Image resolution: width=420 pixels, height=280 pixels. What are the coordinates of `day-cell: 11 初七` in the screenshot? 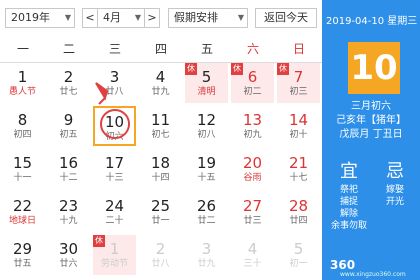 It's located at (160, 126).